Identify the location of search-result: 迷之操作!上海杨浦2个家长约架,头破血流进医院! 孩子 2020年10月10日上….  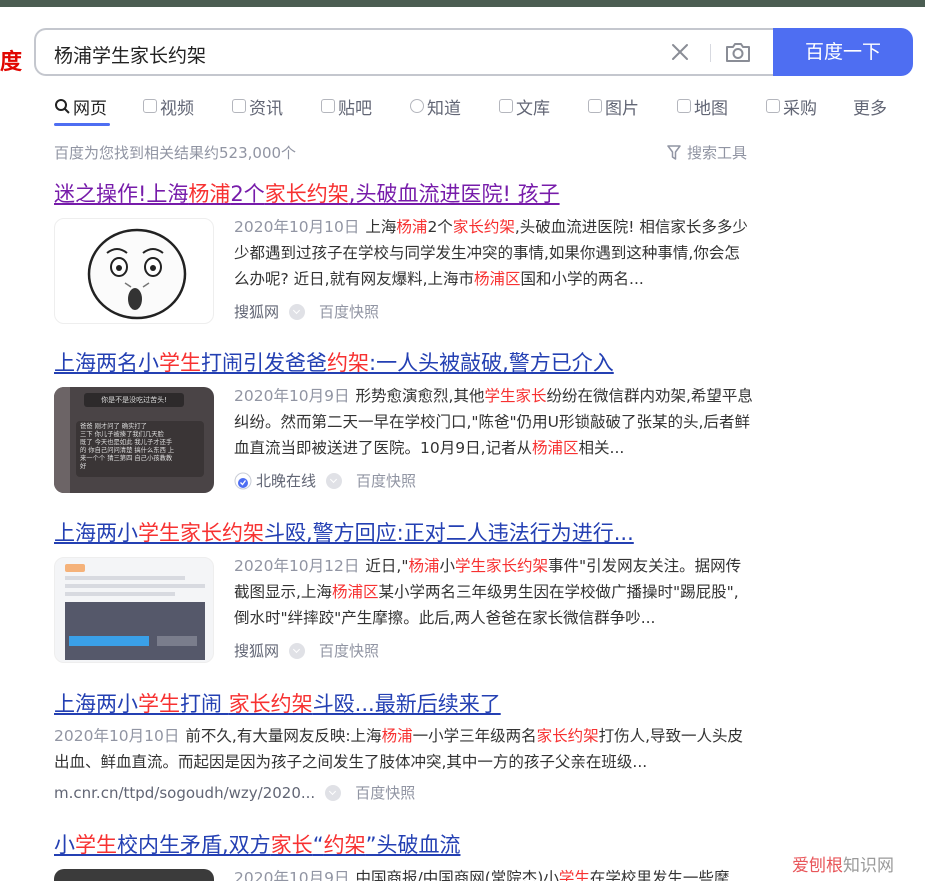
(404, 253).